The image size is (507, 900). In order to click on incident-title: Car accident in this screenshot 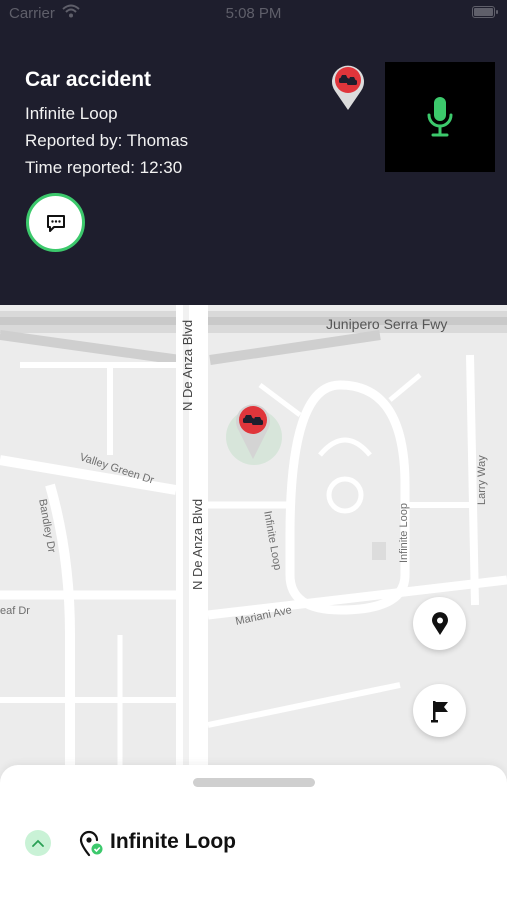, I will do `click(88, 79)`.